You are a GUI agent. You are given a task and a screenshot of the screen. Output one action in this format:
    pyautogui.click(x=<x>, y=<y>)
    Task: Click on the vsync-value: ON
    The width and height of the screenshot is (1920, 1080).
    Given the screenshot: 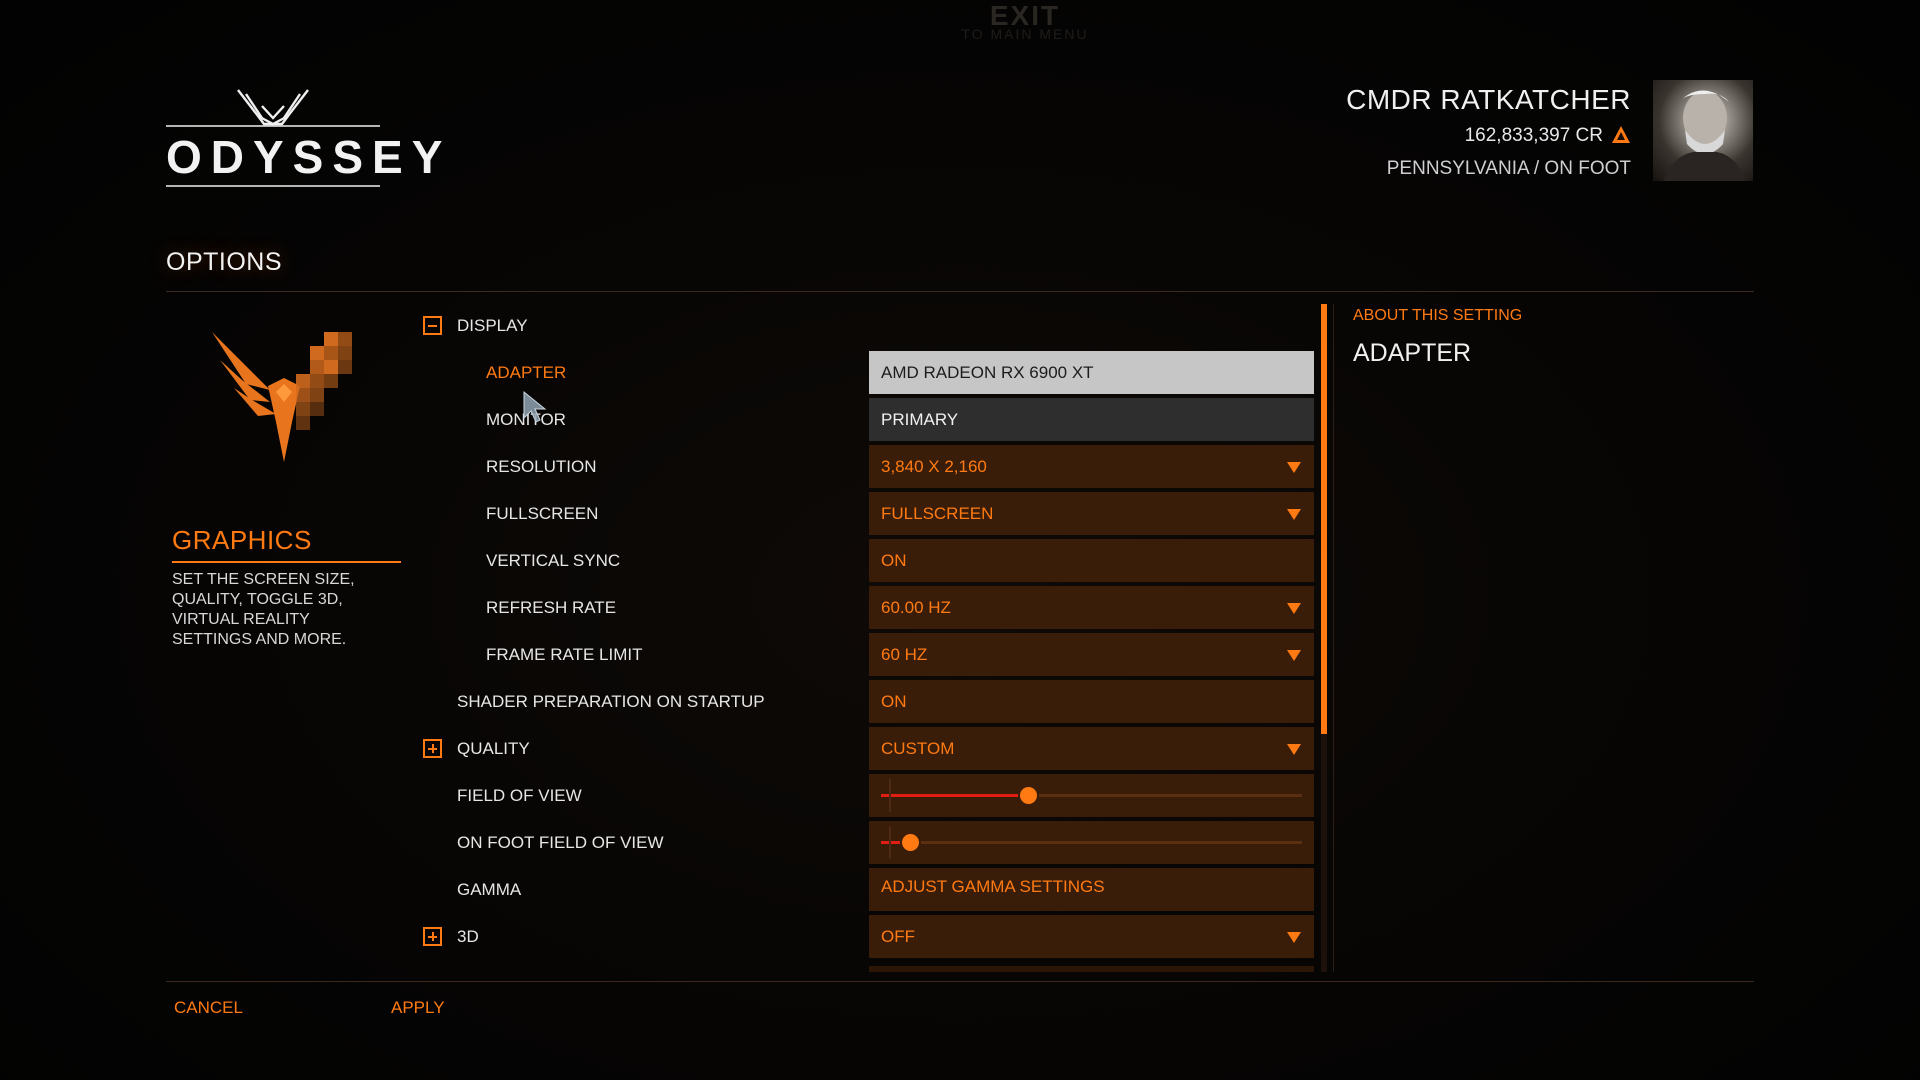 What is the action you would take?
    pyautogui.click(x=894, y=560)
    